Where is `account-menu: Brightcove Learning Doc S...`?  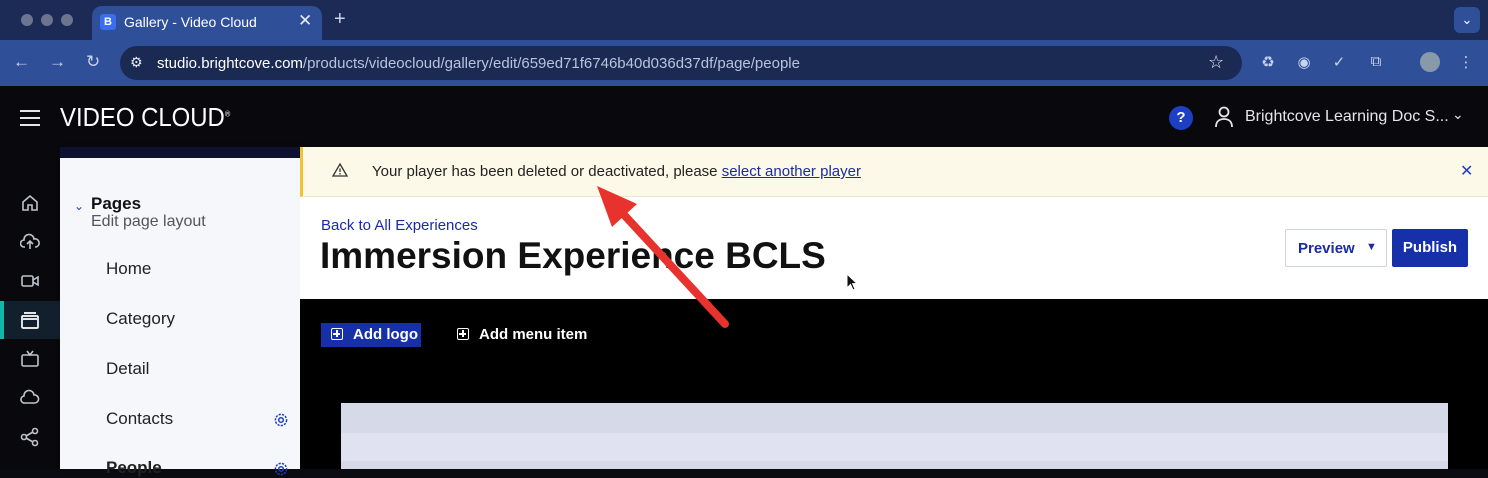
account-menu: Brightcove Learning Doc S... is located at coordinates (1347, 117).